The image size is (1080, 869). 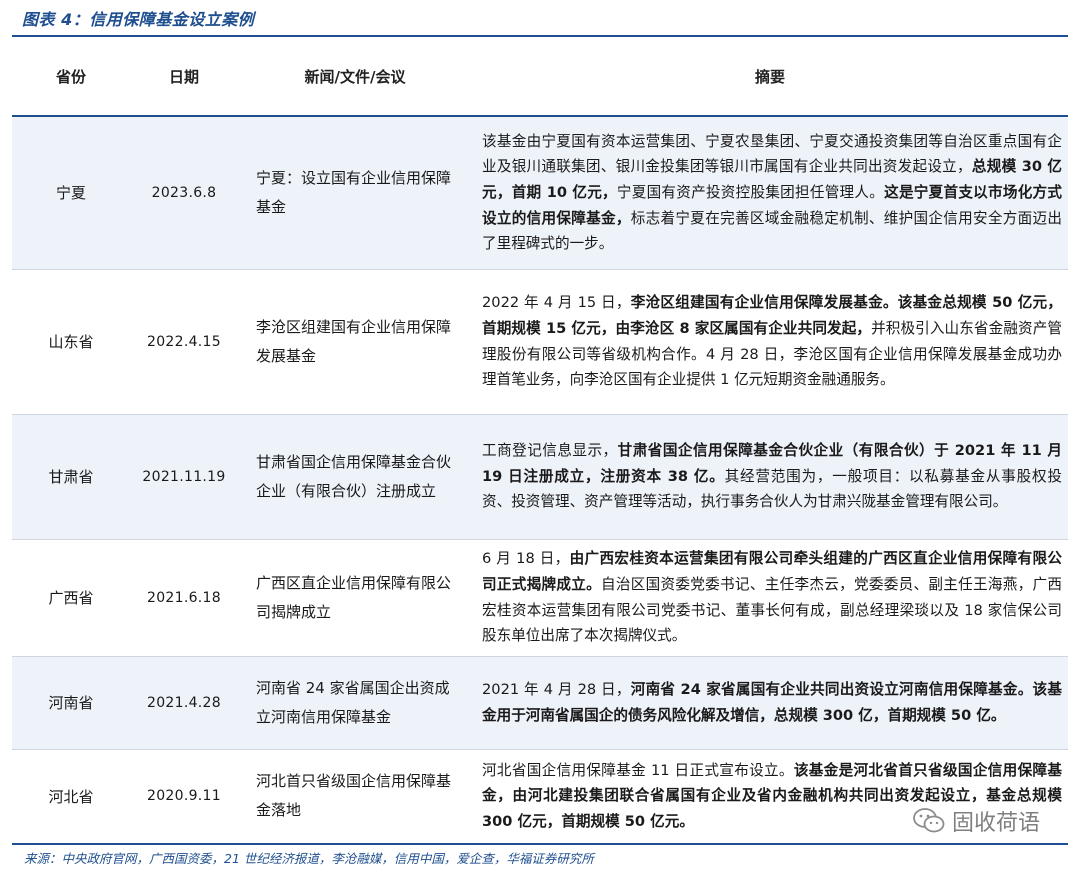 I want to click on wechat-icon, so click(x=929, y=820).